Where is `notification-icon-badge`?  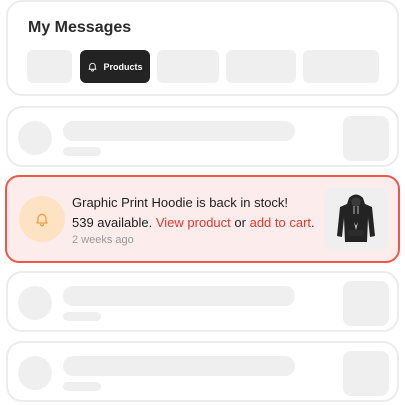
notification-icon-badge is located at coordinates (42, 219).